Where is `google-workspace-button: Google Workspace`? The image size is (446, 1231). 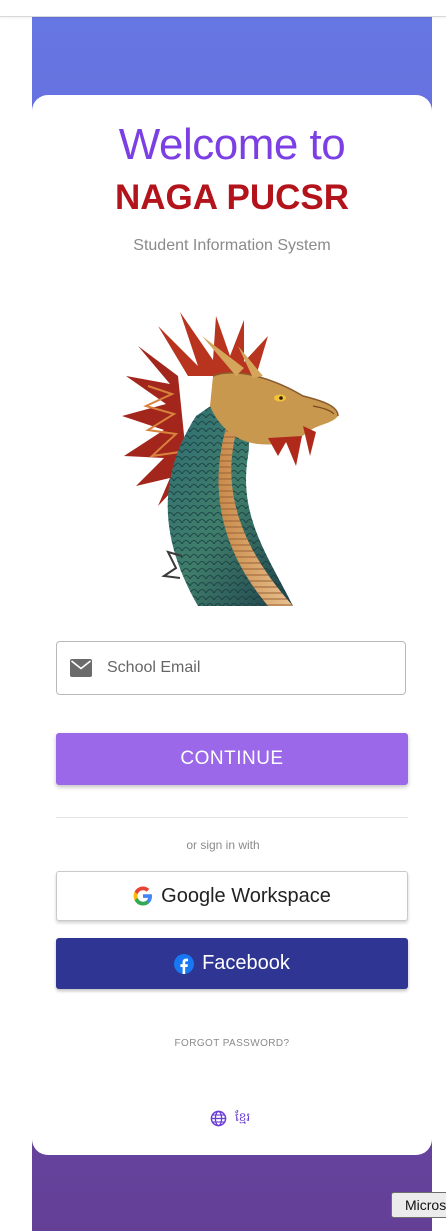
google-workspace-button: Google Workspace is located at coordinates (232, 896).